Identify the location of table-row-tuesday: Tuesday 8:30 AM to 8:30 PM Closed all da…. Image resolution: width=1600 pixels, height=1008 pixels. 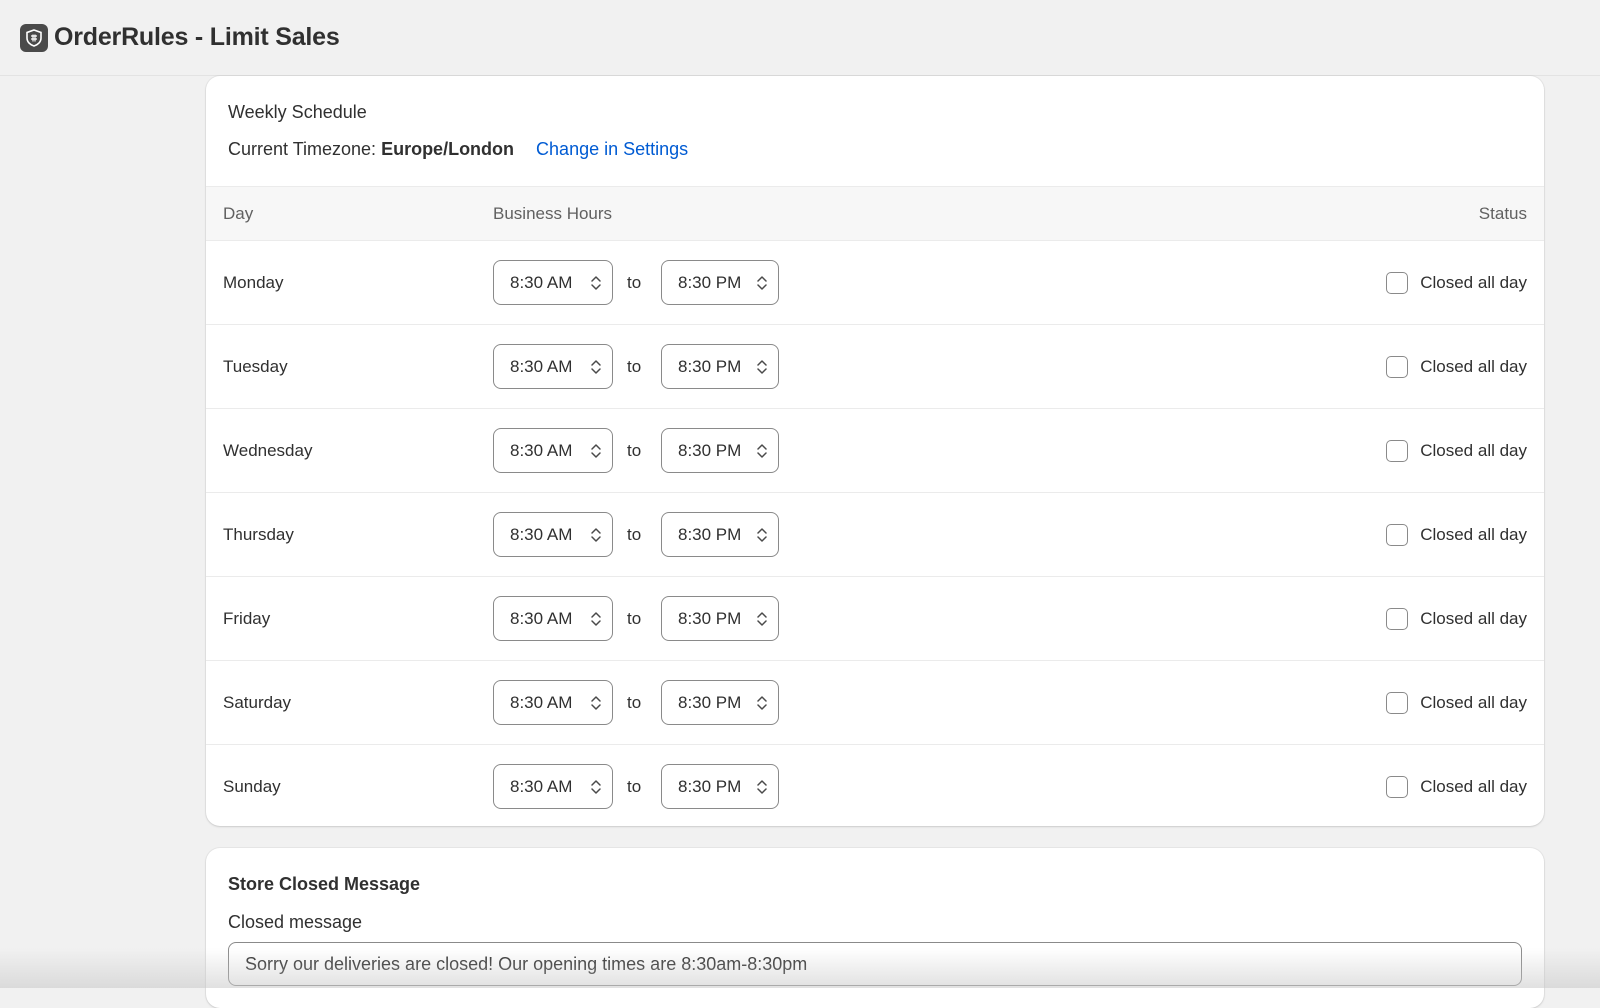
(875, 367).